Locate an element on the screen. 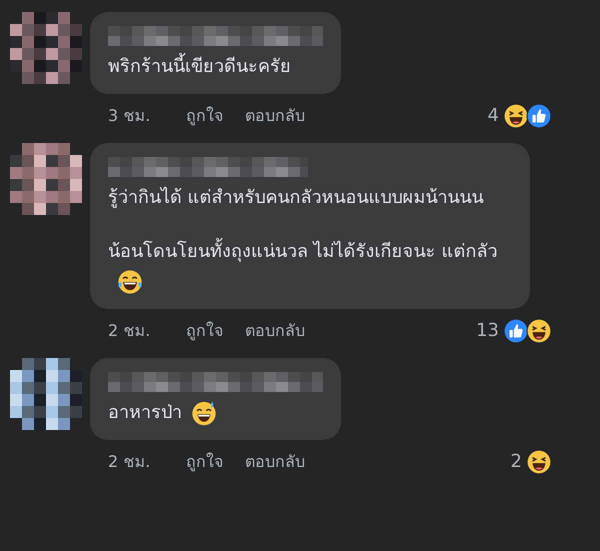 This screenshot has width=600, height=551. timestamp: 3 ชม. is located at coordinates (130, 115).